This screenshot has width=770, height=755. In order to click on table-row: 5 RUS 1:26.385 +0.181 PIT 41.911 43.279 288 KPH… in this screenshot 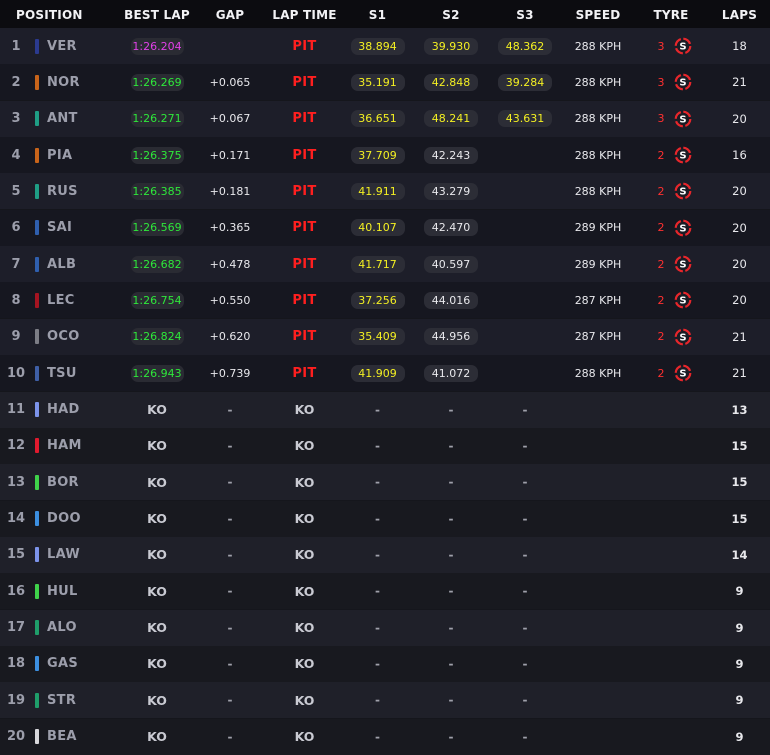, I will do `click(385, 191)`.